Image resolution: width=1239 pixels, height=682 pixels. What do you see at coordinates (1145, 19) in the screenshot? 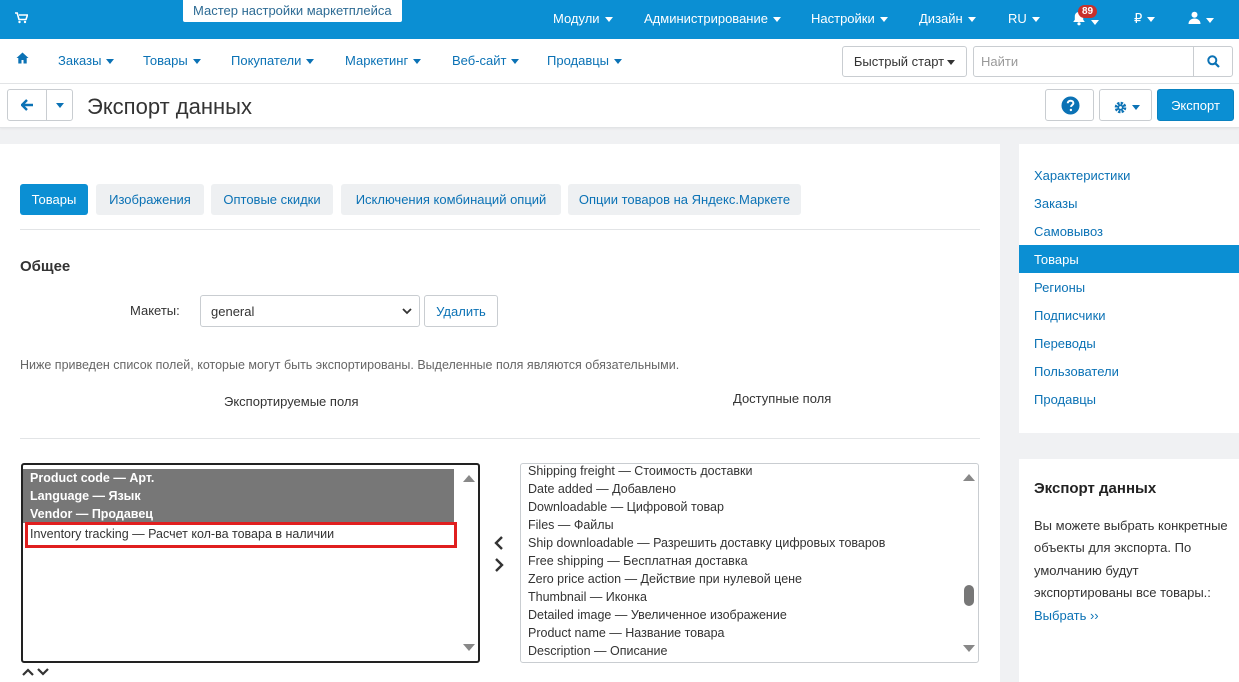
I see `menu-currency: ₽` at bounding box center [1145, 19].